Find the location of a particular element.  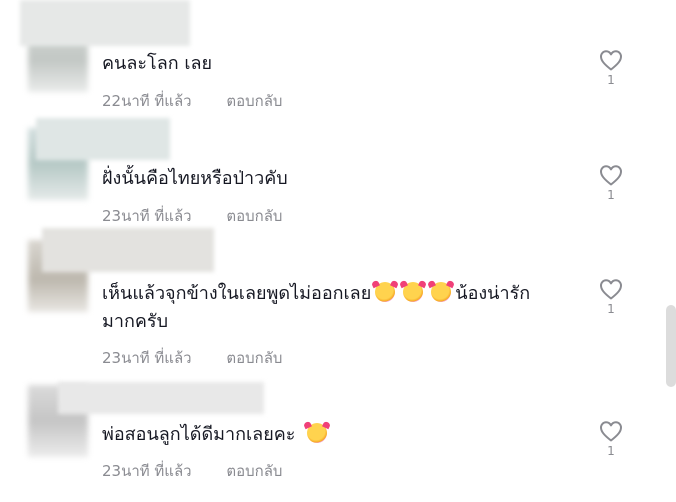

scrollbar-thumb is located at coordinates (671, 346).